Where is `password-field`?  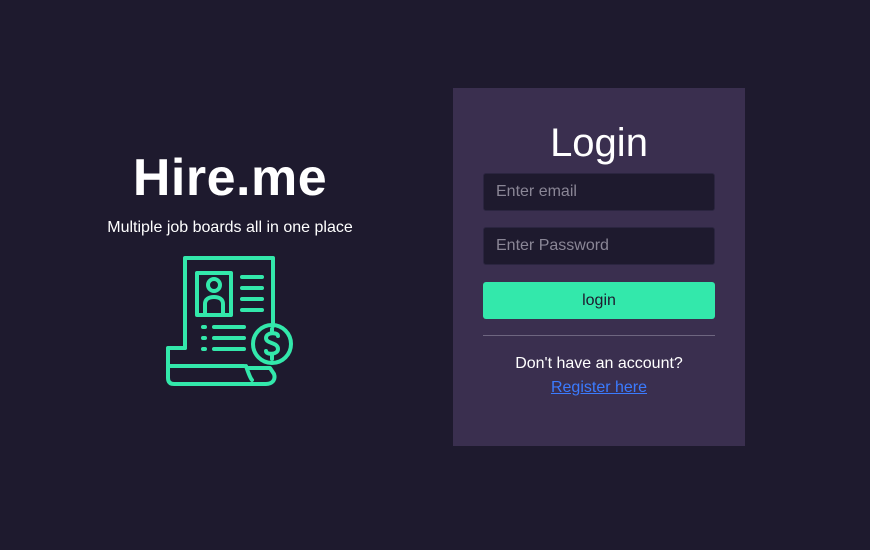 password-field is located at coordinates (599, 246).